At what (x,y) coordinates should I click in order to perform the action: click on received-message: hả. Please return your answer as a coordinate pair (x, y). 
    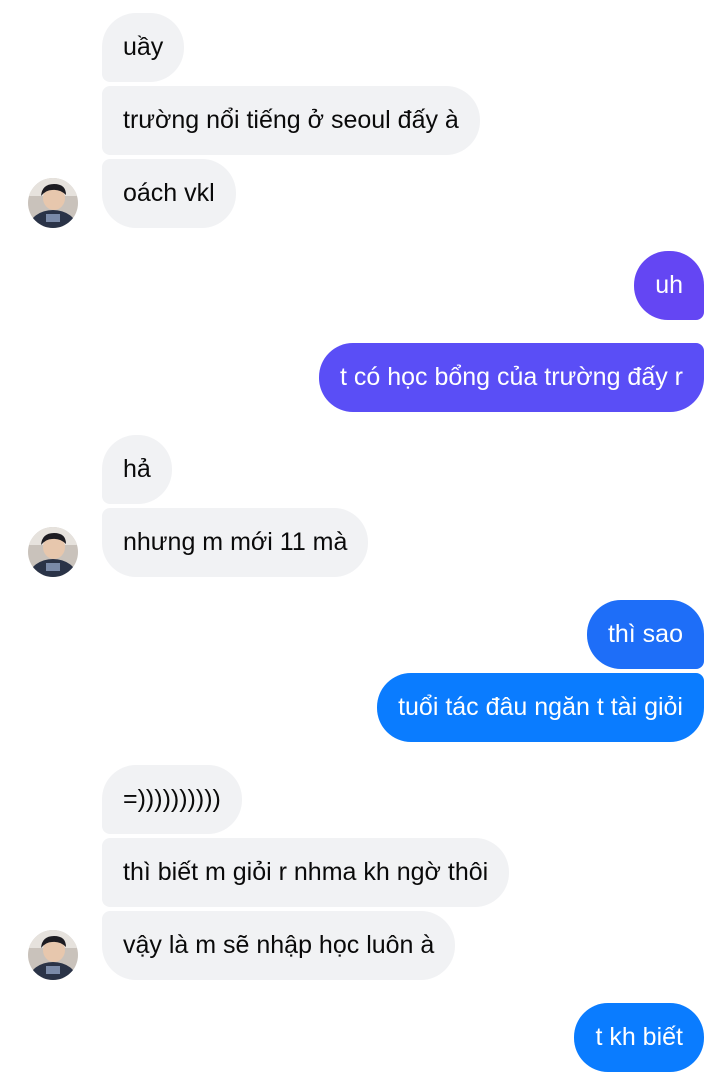
    Looking at the image, I should click on (137, 469).